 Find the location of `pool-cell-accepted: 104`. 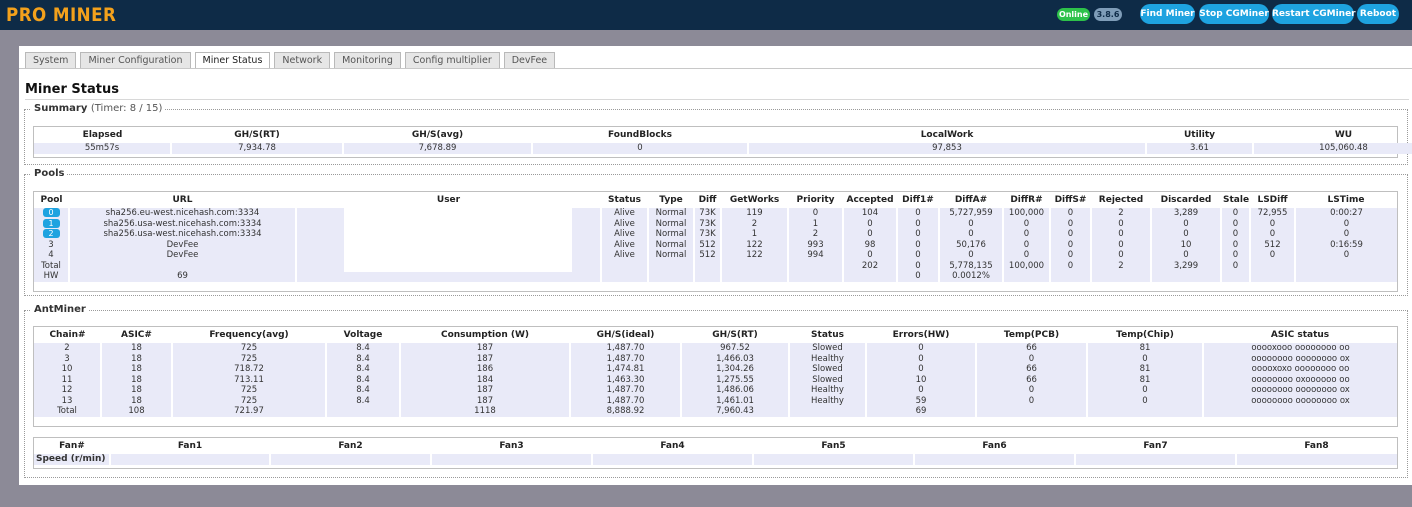

pool-cell-accepted: 104 is located at coordinates (869, 213).